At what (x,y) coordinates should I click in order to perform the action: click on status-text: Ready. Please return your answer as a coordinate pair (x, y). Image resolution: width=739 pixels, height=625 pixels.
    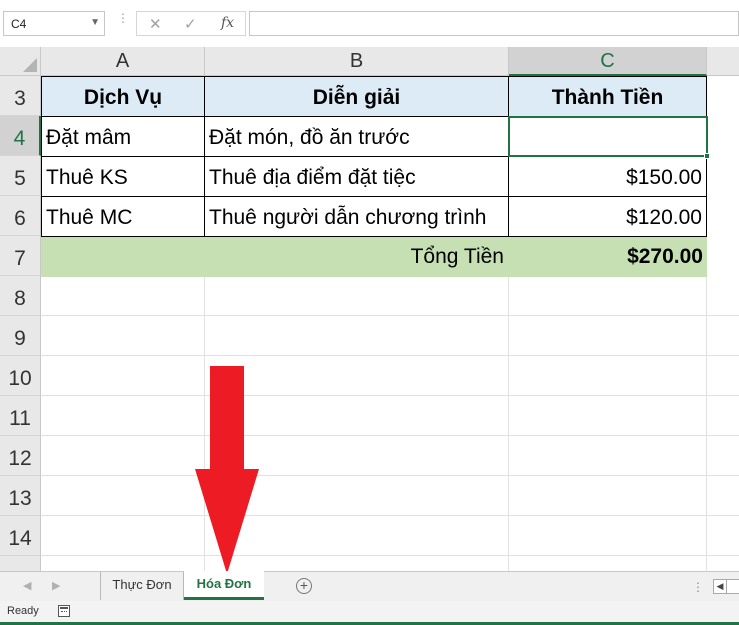
    Looking at the image, I should click on (23, 611).